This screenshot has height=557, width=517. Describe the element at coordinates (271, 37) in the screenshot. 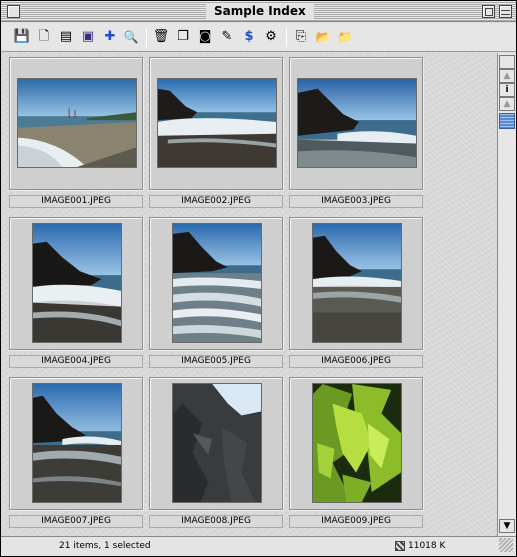

I see `gear-icon: ⚙` at that location.